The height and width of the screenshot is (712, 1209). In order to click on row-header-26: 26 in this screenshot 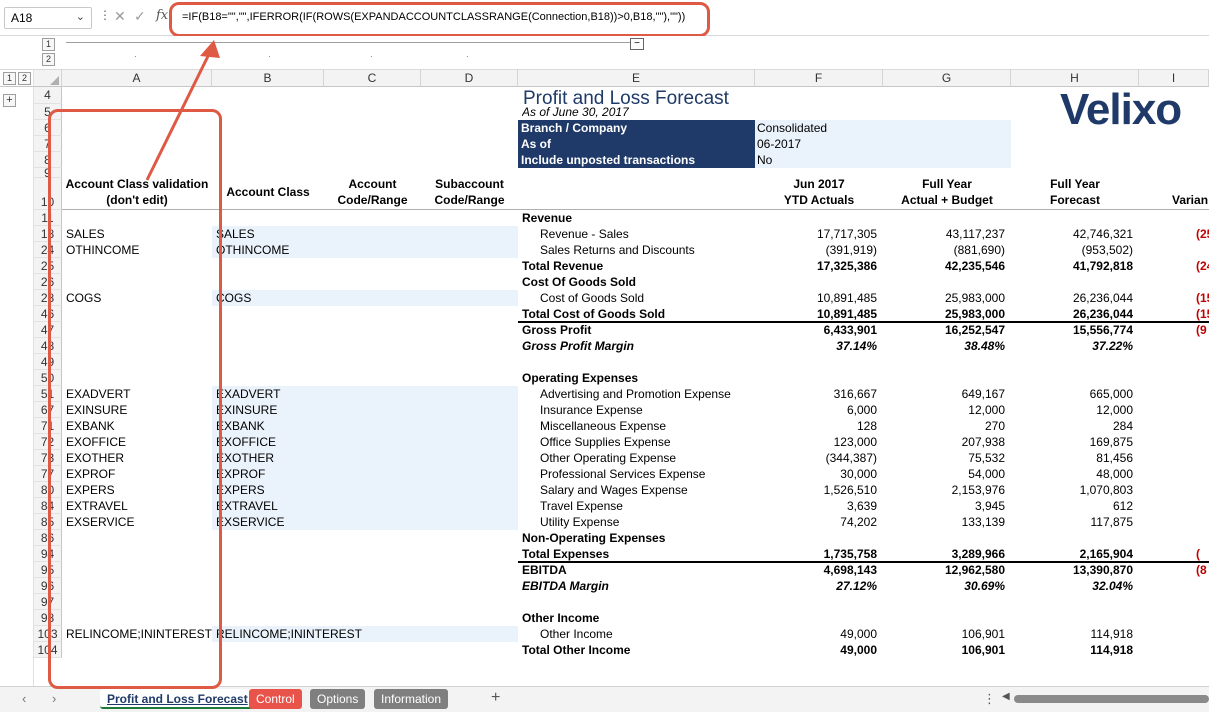, I will do `click(48, 282)`.